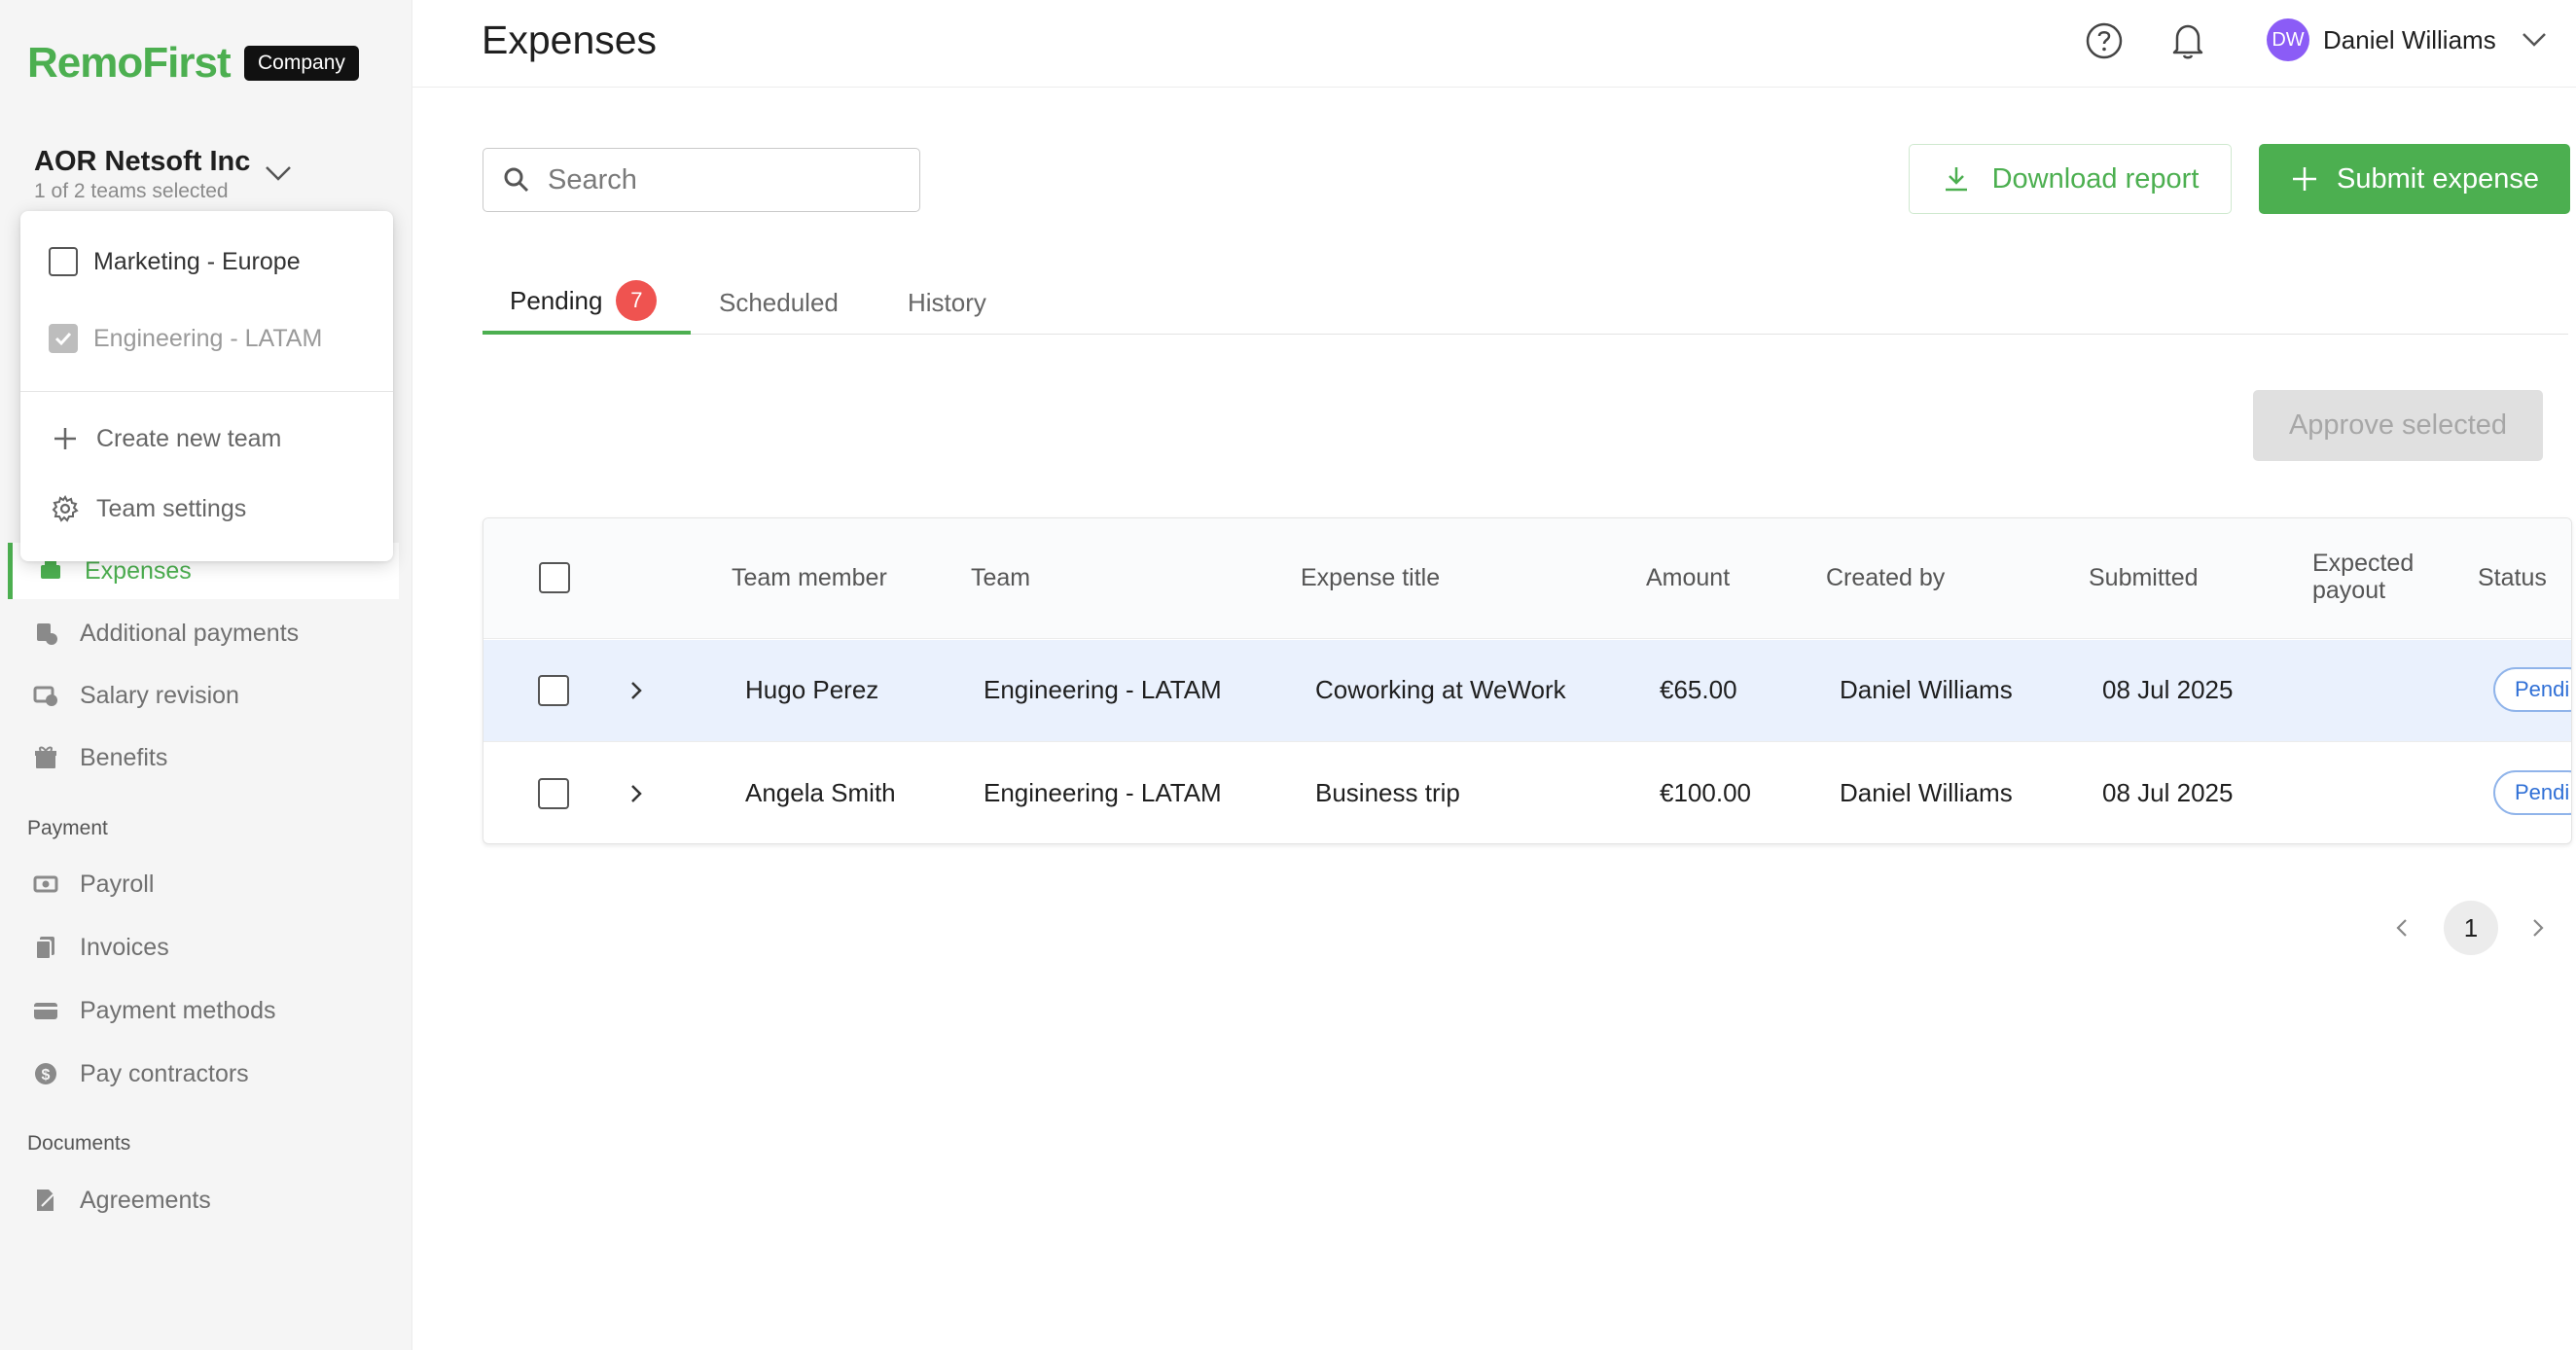 The height and width of the screenshot is (1350, 2576). What do you see at coordinates (45, 1010) in the screenshot?
I see `credit-card-icon` at bounding box center [45, 1010].